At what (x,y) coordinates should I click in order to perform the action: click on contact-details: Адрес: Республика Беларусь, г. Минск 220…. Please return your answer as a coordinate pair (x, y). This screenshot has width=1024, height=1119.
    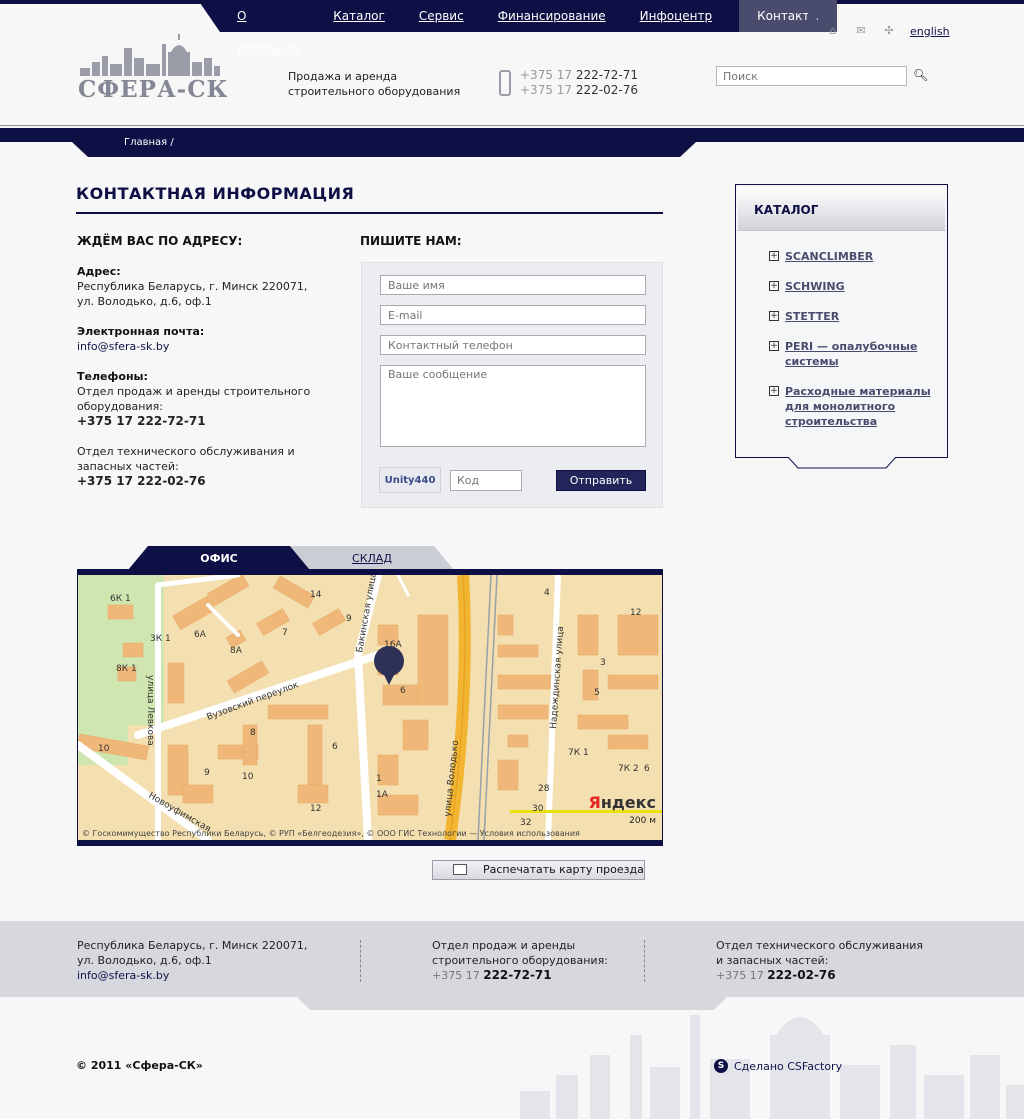
    Looking at the image, I should click on (197, 376).